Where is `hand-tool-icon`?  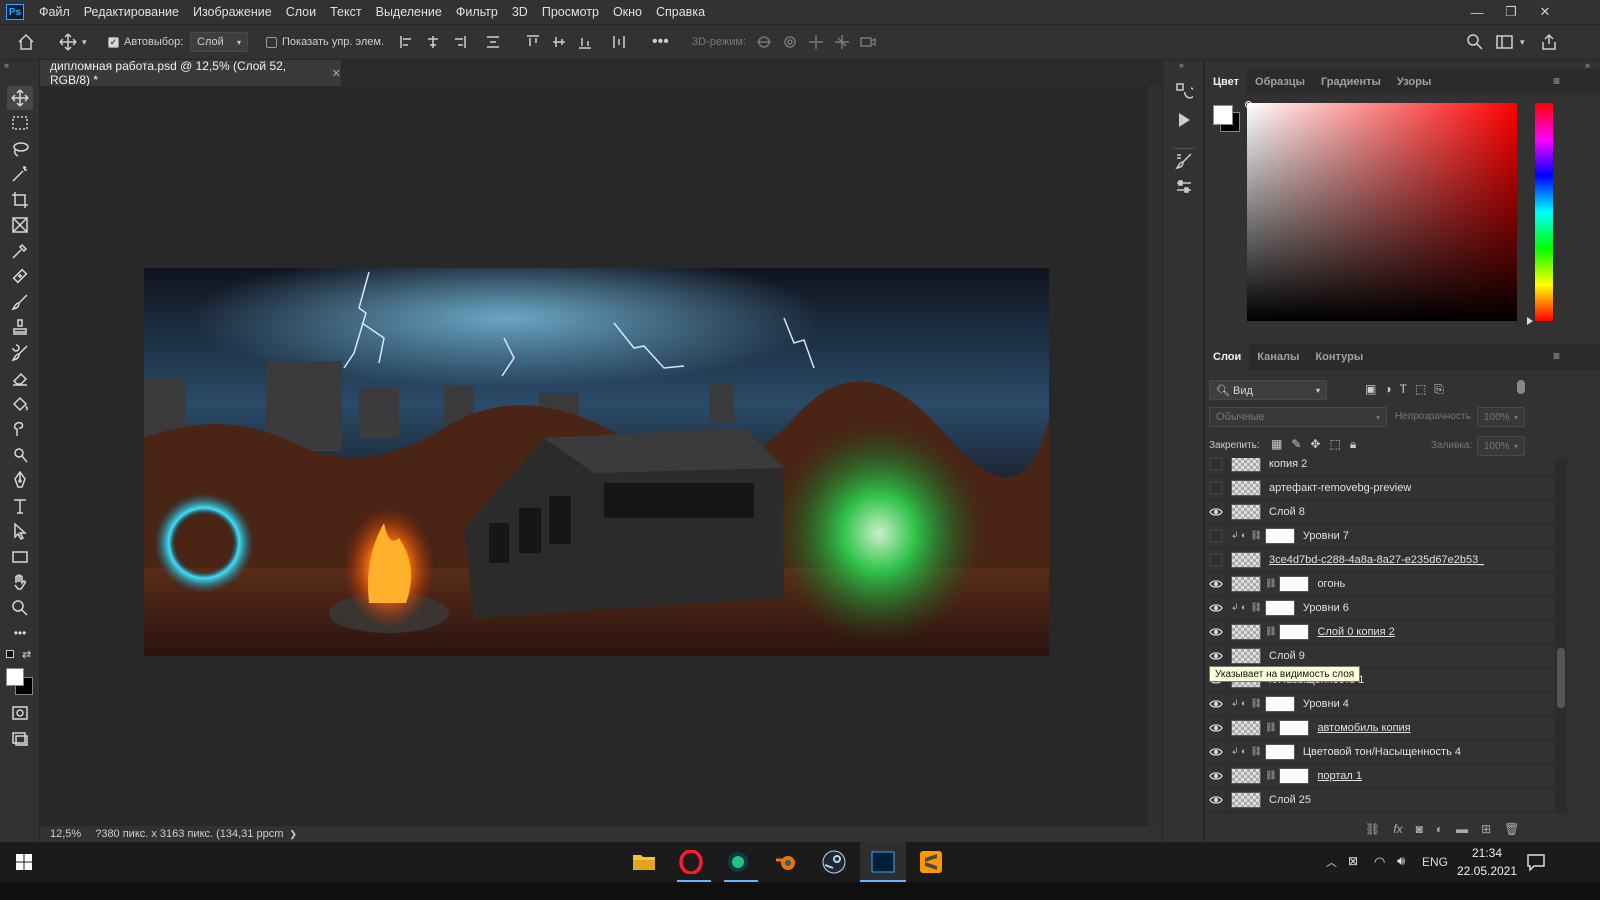 hand-tool-icon is located at coordinates (20, 582).